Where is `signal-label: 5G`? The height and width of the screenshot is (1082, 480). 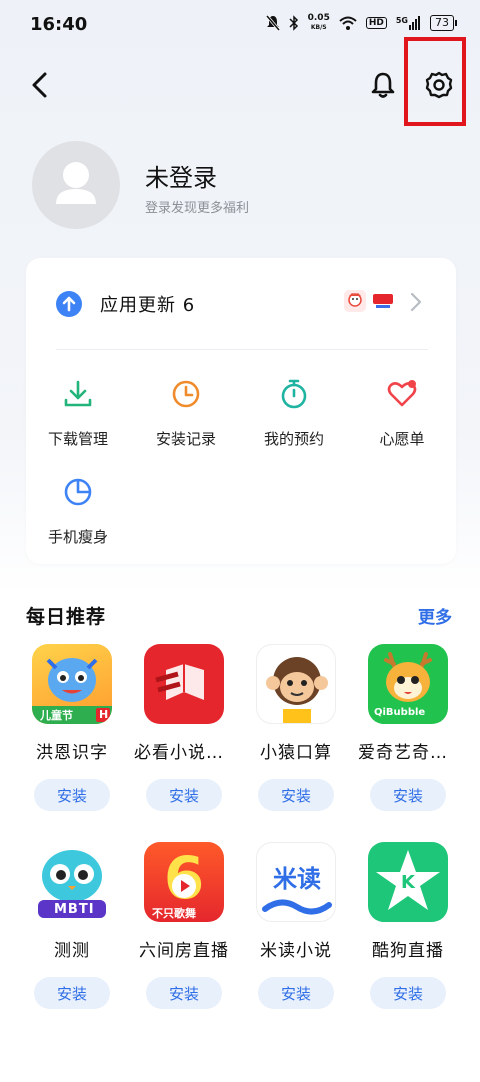
signal-label: 5G is located at coordinates (401, 20).